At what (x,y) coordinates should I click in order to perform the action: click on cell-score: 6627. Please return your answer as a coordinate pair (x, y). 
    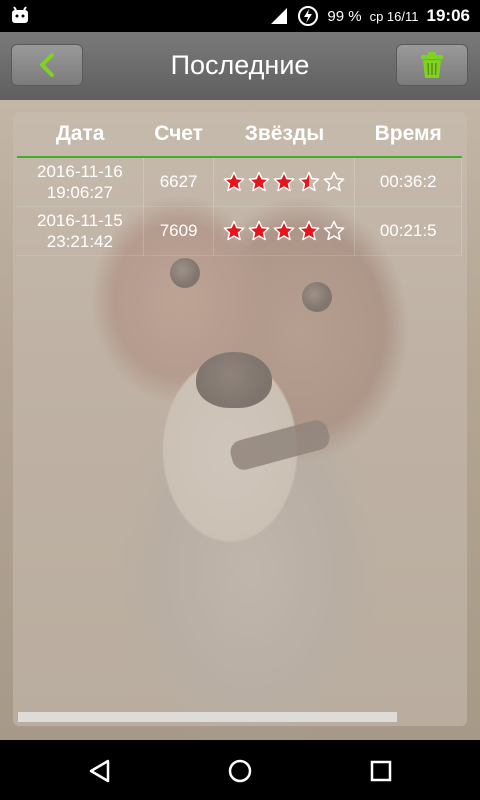
    Looking at the image, I should click on (179, 182).